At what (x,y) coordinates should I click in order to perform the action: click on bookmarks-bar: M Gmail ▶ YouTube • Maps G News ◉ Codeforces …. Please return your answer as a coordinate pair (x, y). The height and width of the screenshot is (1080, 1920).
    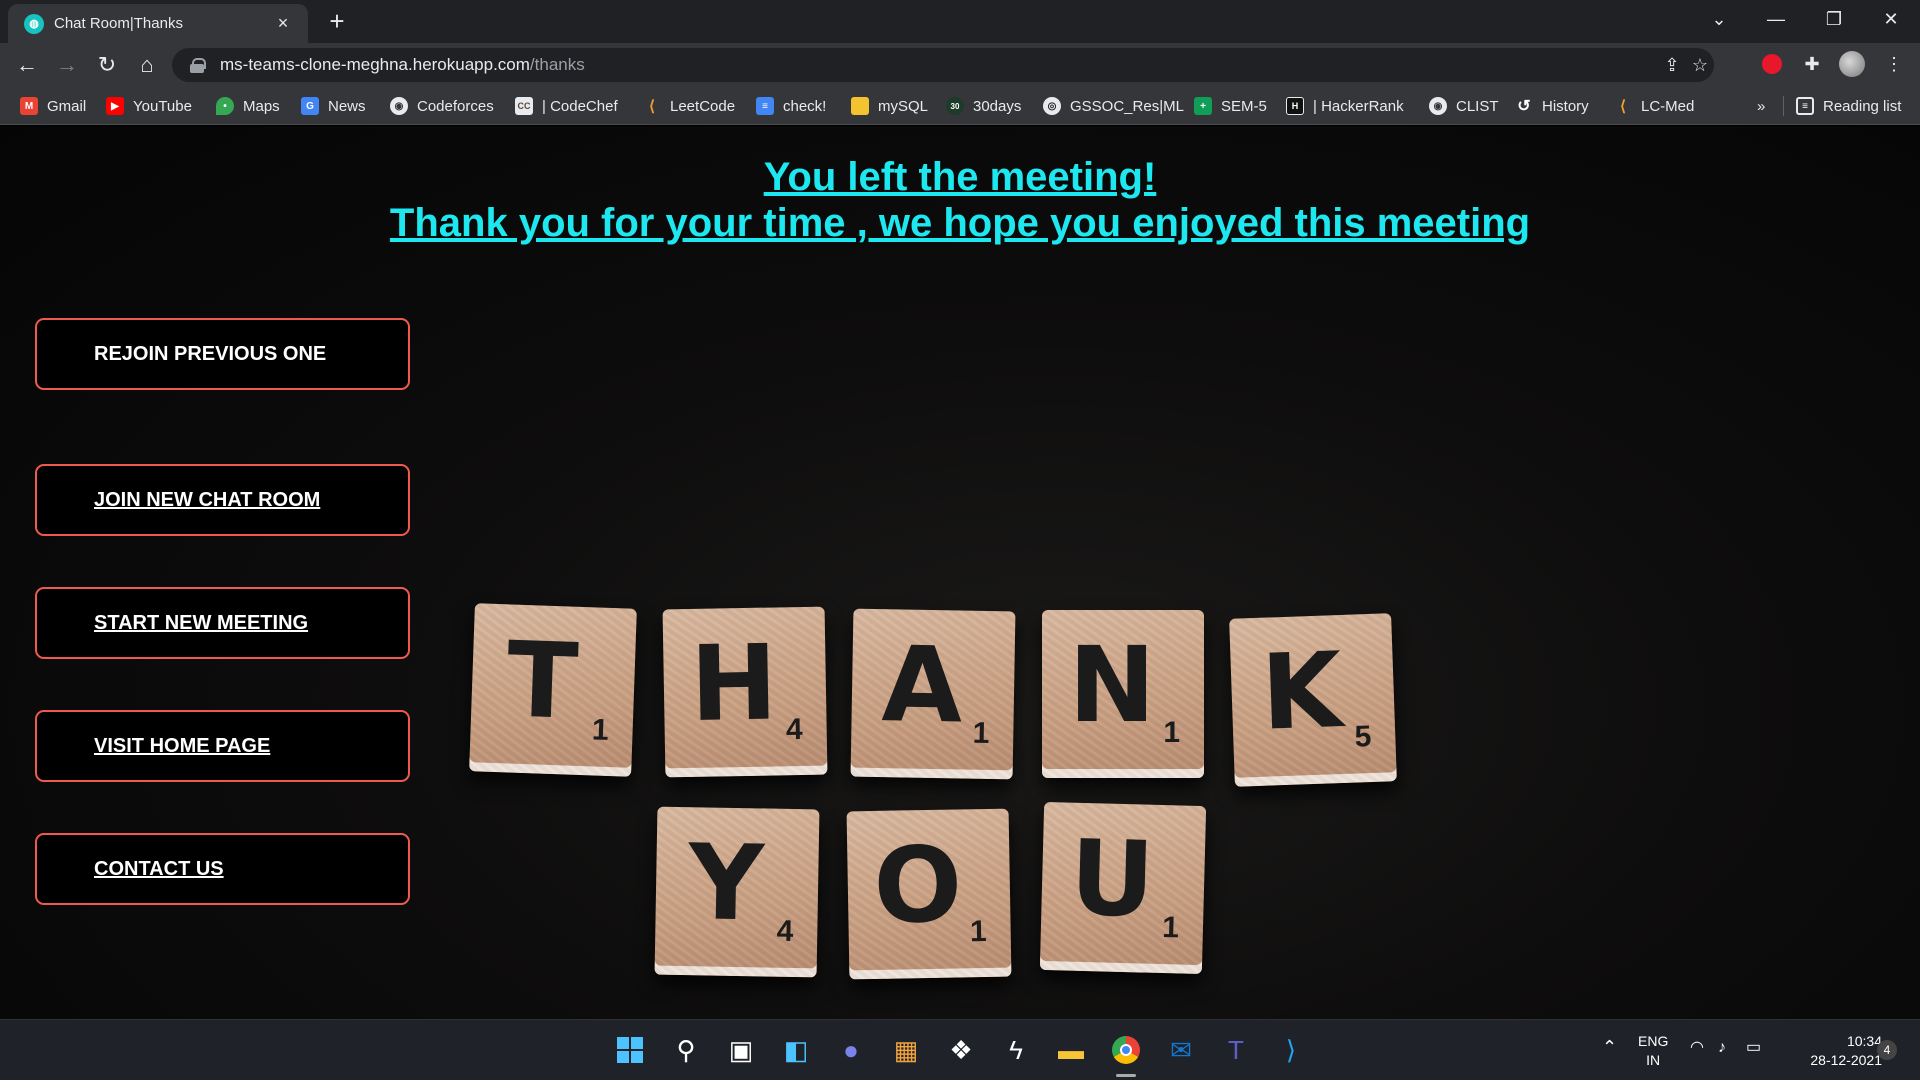
    Looking at the image, I should click on (960, 106).